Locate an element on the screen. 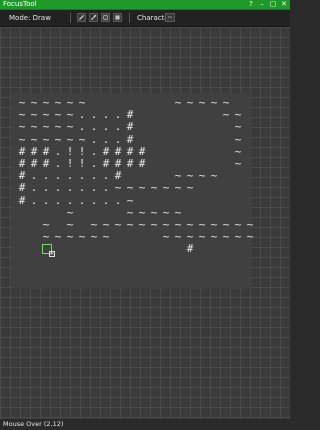  rectangle-icon is located at coordinates (105, 17).